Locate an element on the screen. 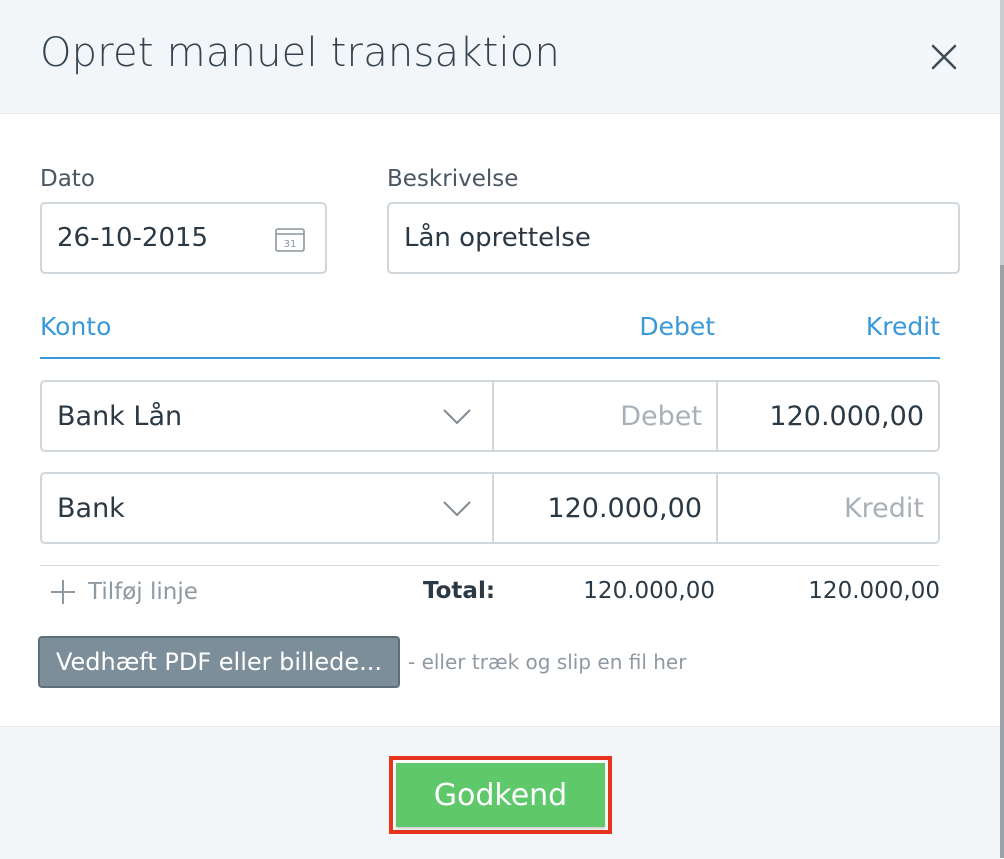 Image resolution: width=1004 pixels, height=859 pixels. debit-field: 120.000,00 is located at coordinates (604, 508).